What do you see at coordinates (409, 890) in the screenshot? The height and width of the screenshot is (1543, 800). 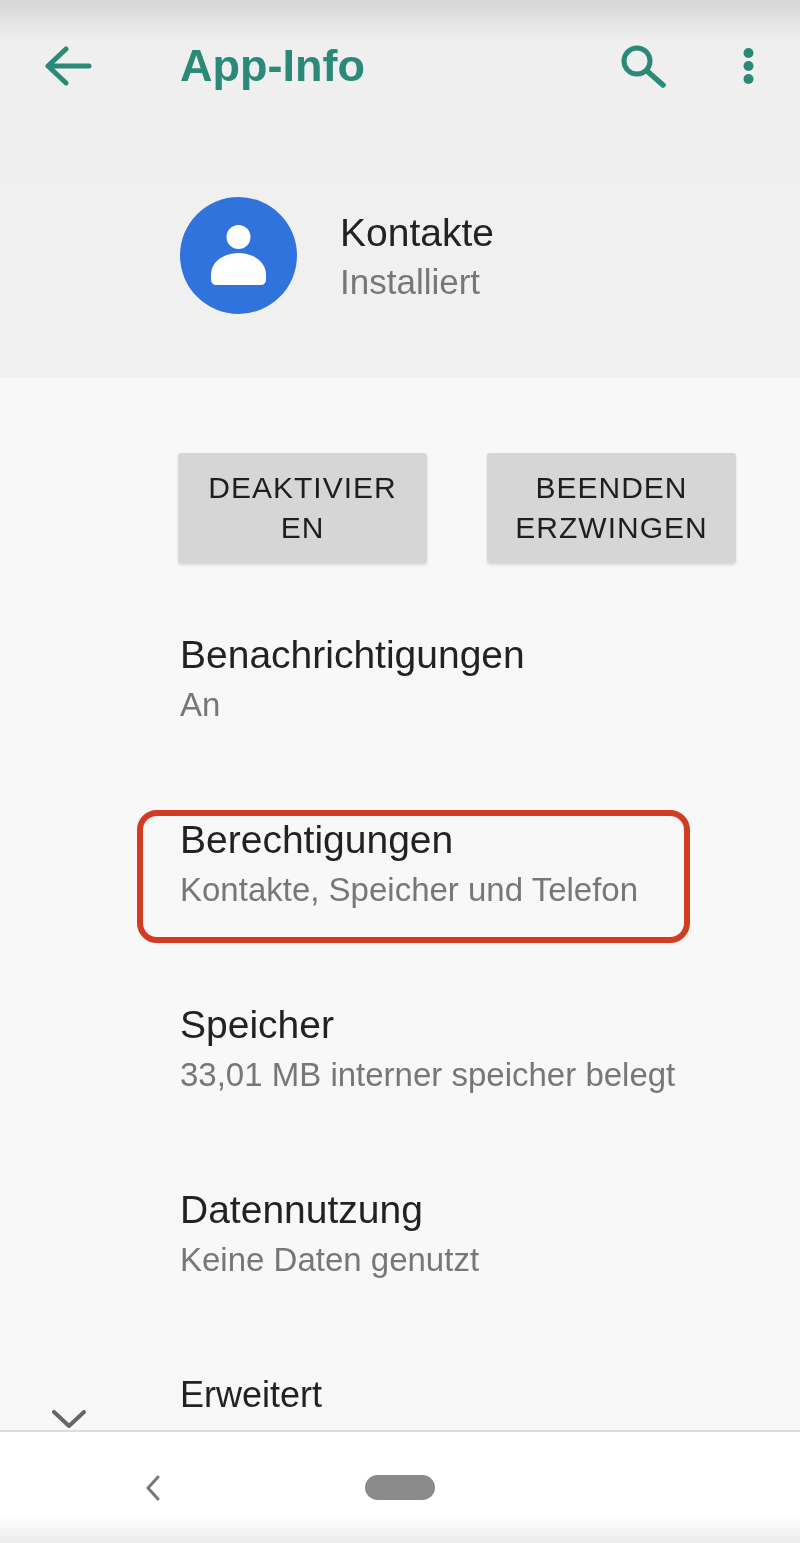 I see `setting-summary: Kontakte, Speicher und Telefon` at bounding box center [409, 890].